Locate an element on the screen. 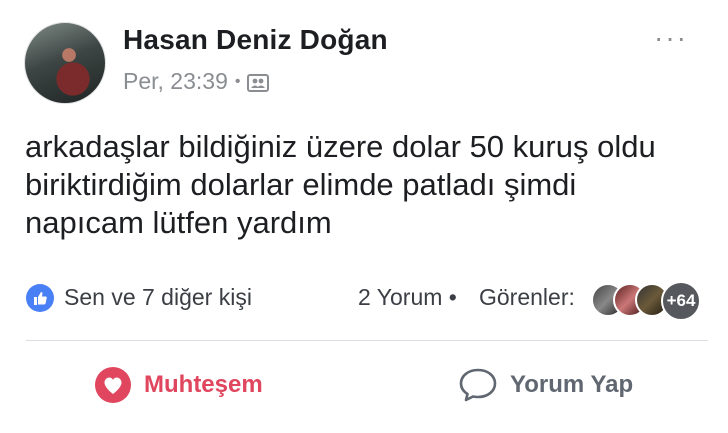  likes-count-link: Sen ve 7 diğer kişi is located at coordinates (158, 297).